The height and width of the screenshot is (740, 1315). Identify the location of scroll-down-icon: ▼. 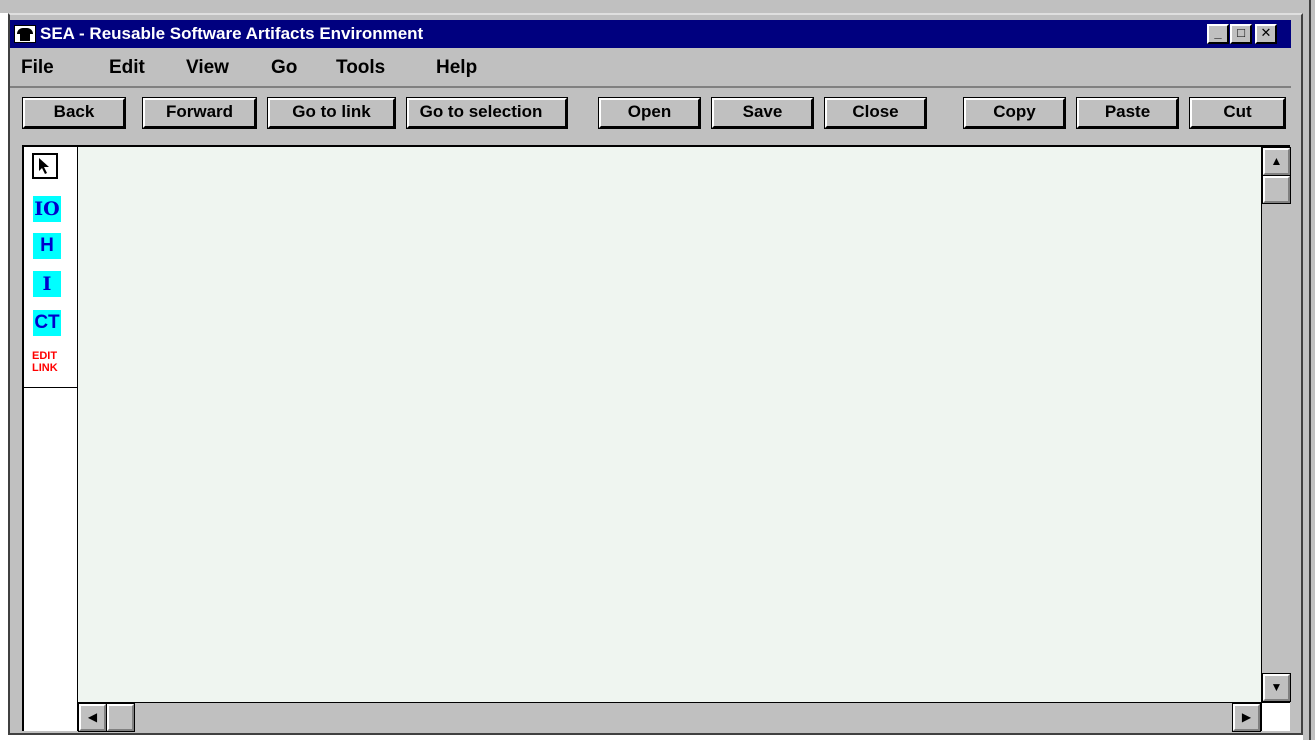
(1276, 687).